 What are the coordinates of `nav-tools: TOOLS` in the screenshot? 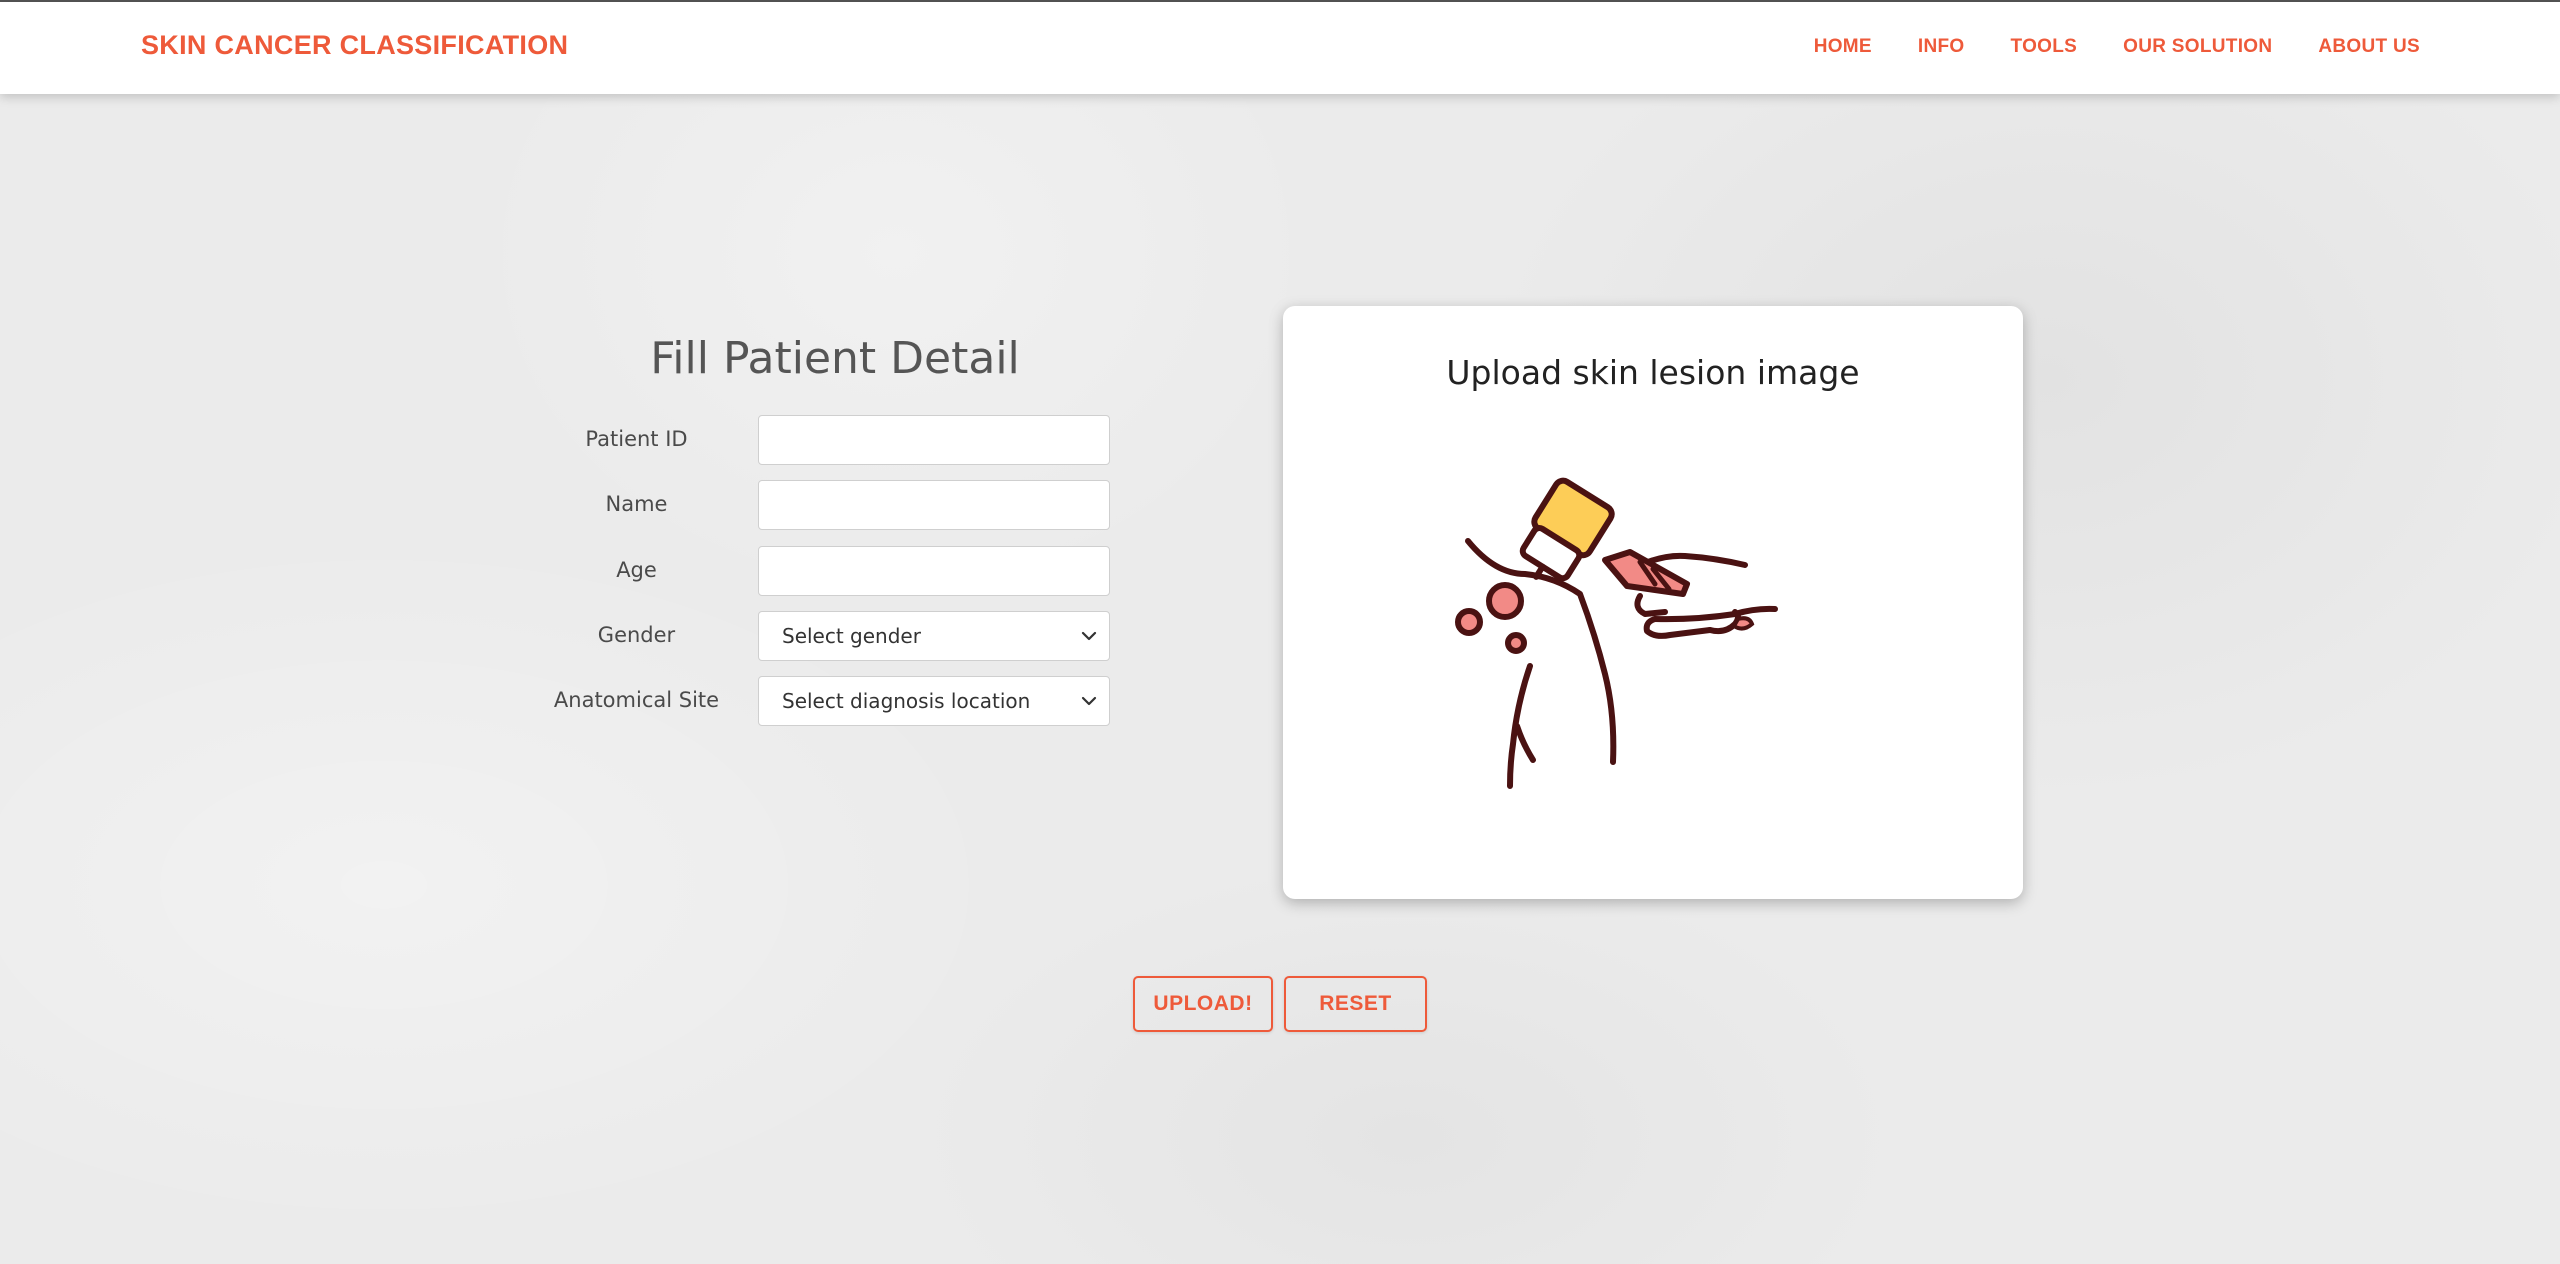 It's located at (2044, 47).